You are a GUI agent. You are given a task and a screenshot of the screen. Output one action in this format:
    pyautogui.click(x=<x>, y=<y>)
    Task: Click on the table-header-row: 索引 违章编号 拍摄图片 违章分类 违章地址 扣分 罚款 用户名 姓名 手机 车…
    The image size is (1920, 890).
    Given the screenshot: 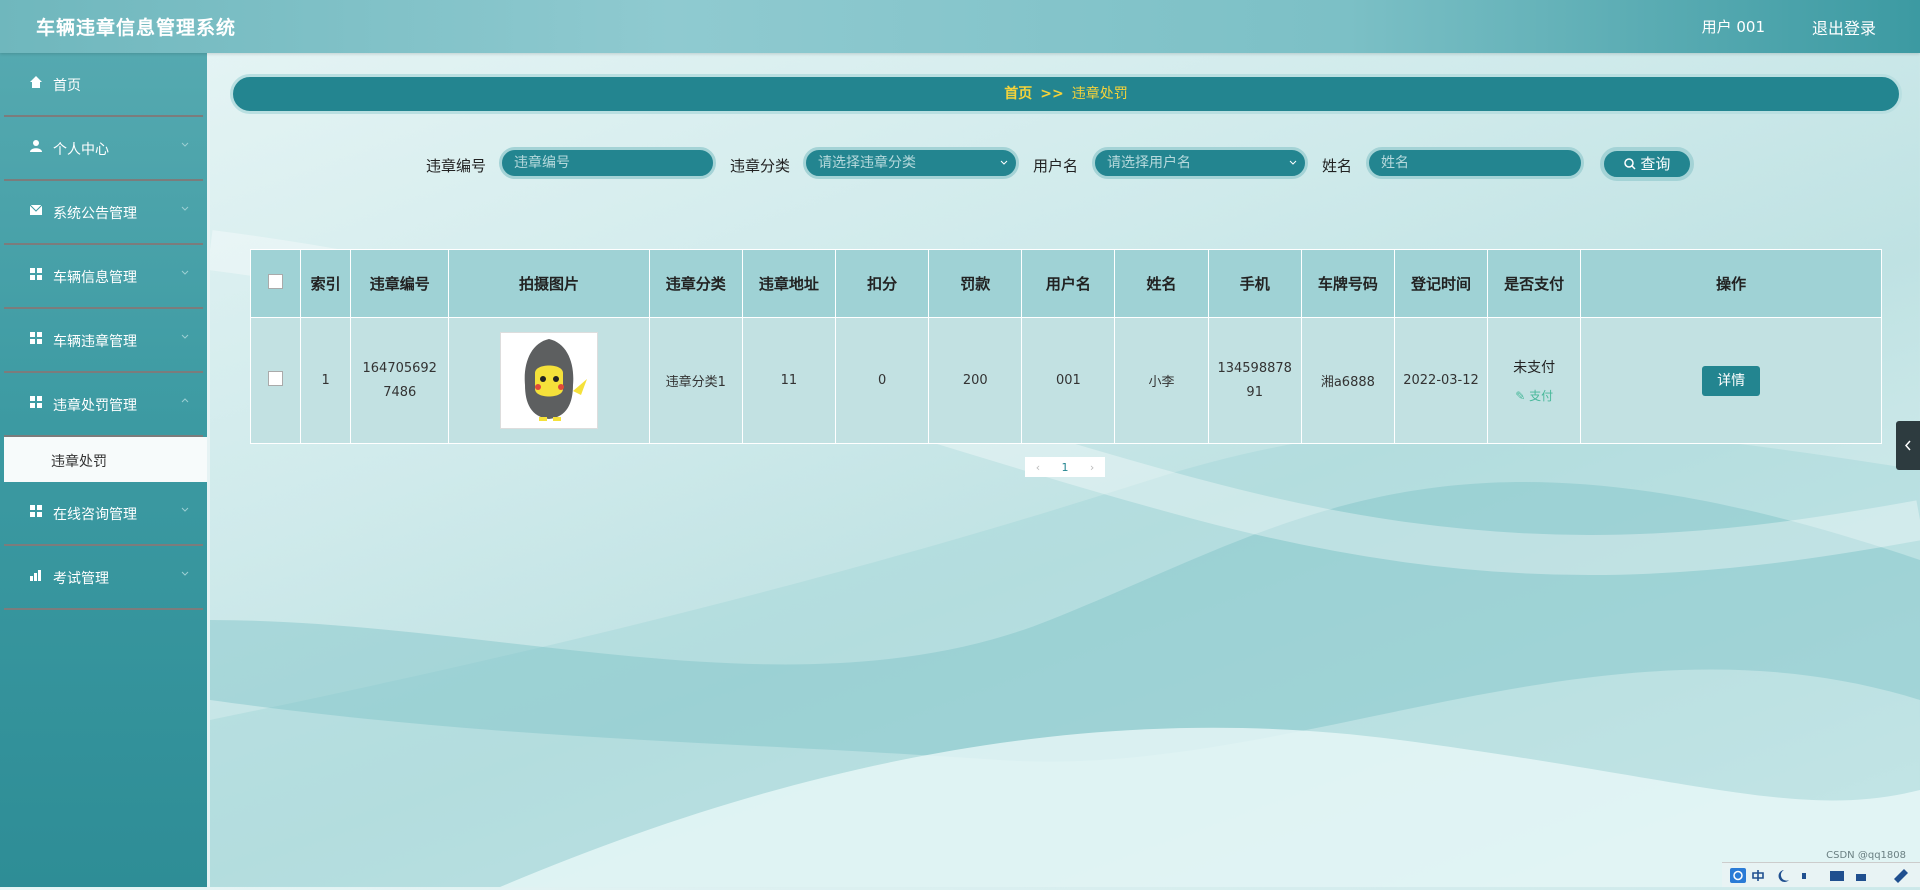 What is the action you would take?
    pyautogui.click(x=1065, y=283)
    